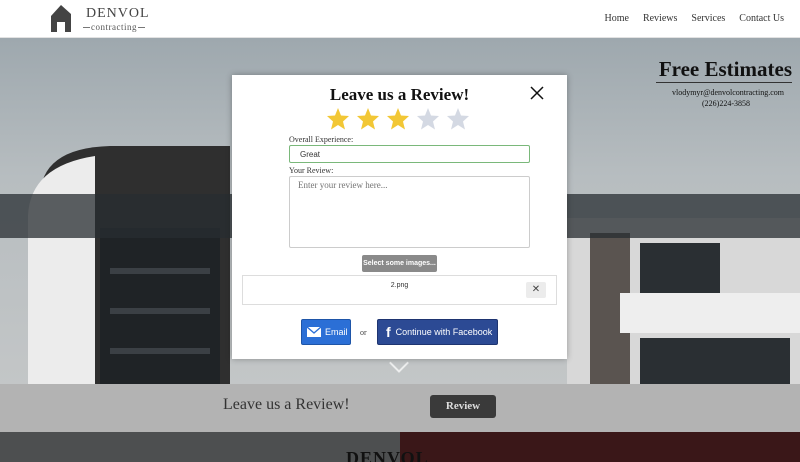  Describe the element at coordinates (536, 290) in the screenshot. I see `remove-file-button: ✕` at that location.